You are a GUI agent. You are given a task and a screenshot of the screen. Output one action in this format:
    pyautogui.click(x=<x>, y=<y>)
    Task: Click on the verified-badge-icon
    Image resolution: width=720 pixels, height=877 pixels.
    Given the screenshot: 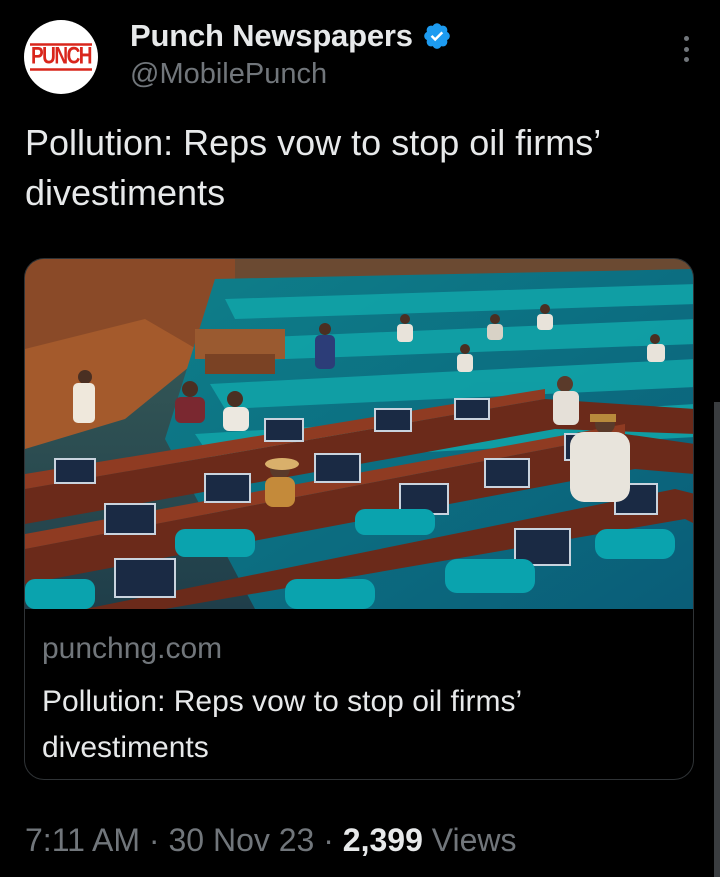 What is the action you would take?
    pyautogui.click(x=436, y=36)
    